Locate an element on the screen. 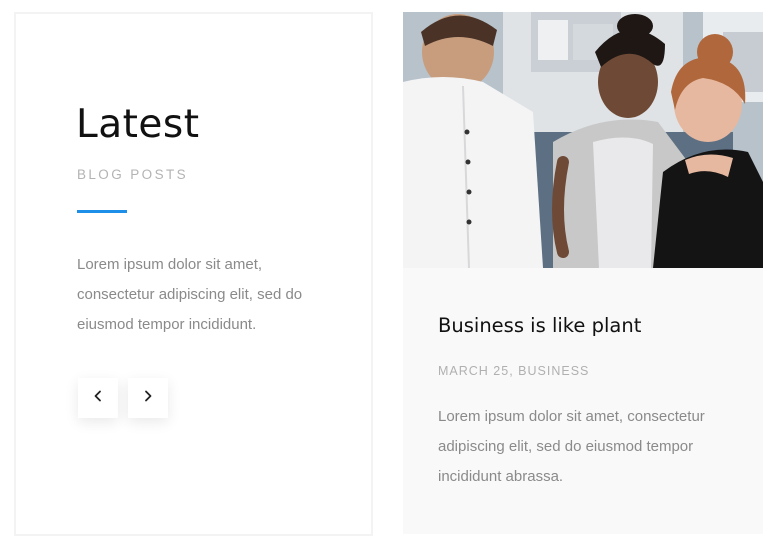 The height and width of the screenshot is (549, 777). chevron-left-icon is located at coordinates (98, 398).